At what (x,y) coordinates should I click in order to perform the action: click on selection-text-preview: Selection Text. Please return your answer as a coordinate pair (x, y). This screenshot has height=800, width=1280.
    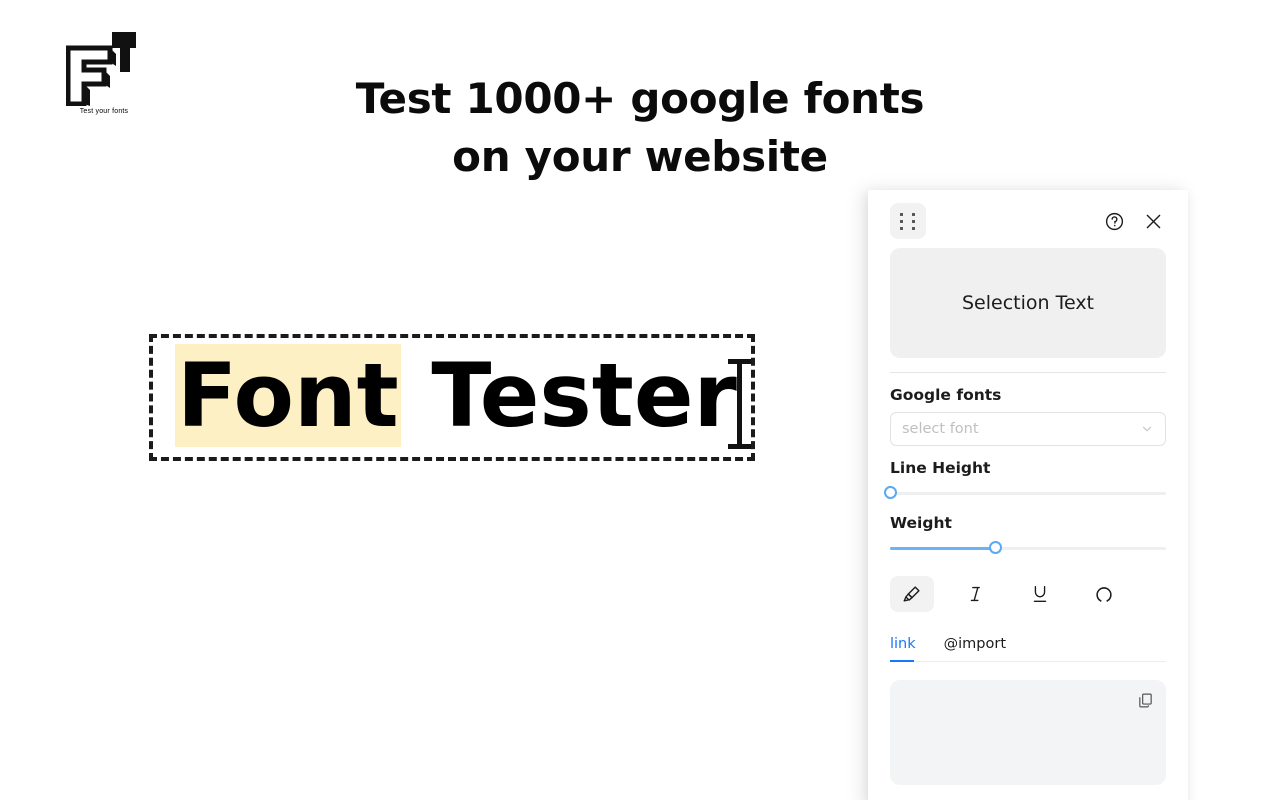
    Looking at the image, I should click on (1028, 303).